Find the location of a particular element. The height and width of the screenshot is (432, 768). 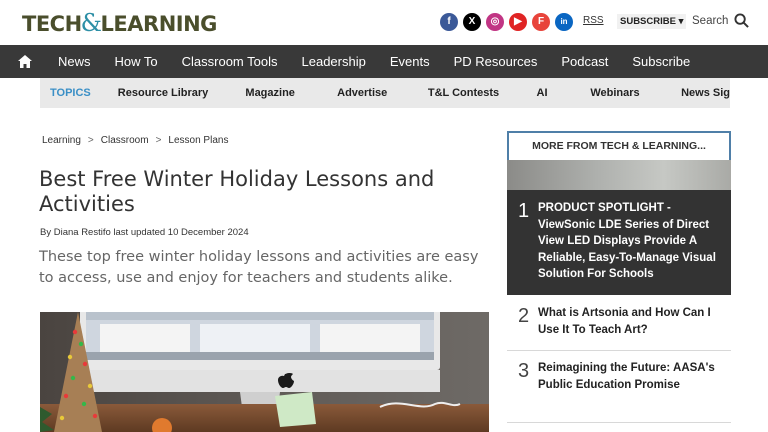

social-links: f X ◎ ▶ F in is located at coordinates (506, 22).